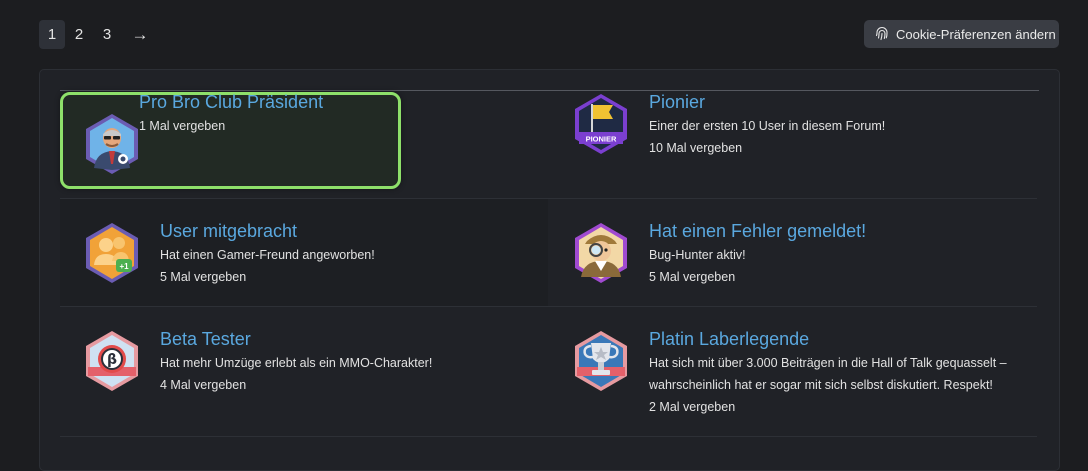  I want to click on users-plus-one-badge-icon: +1, so click(112, 253).